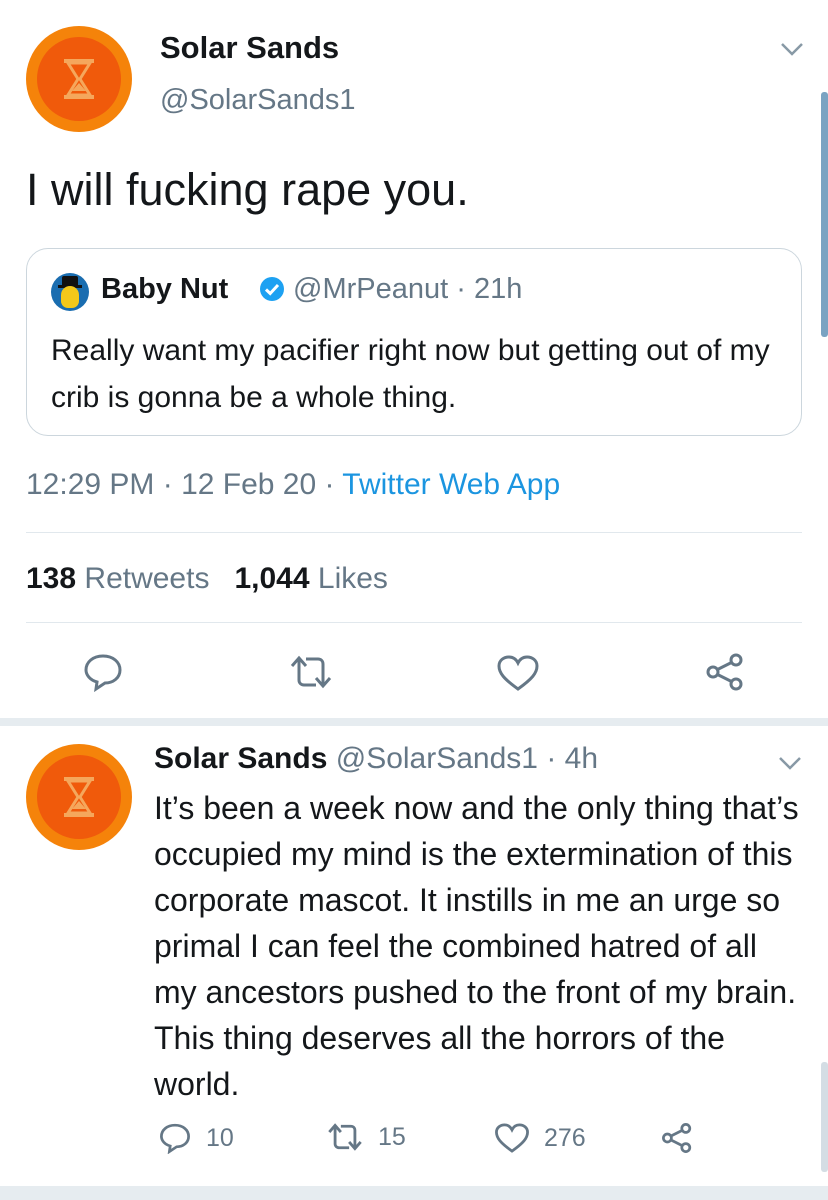  I want to click on reply-retweet-count: 15, so click(392, 1136).